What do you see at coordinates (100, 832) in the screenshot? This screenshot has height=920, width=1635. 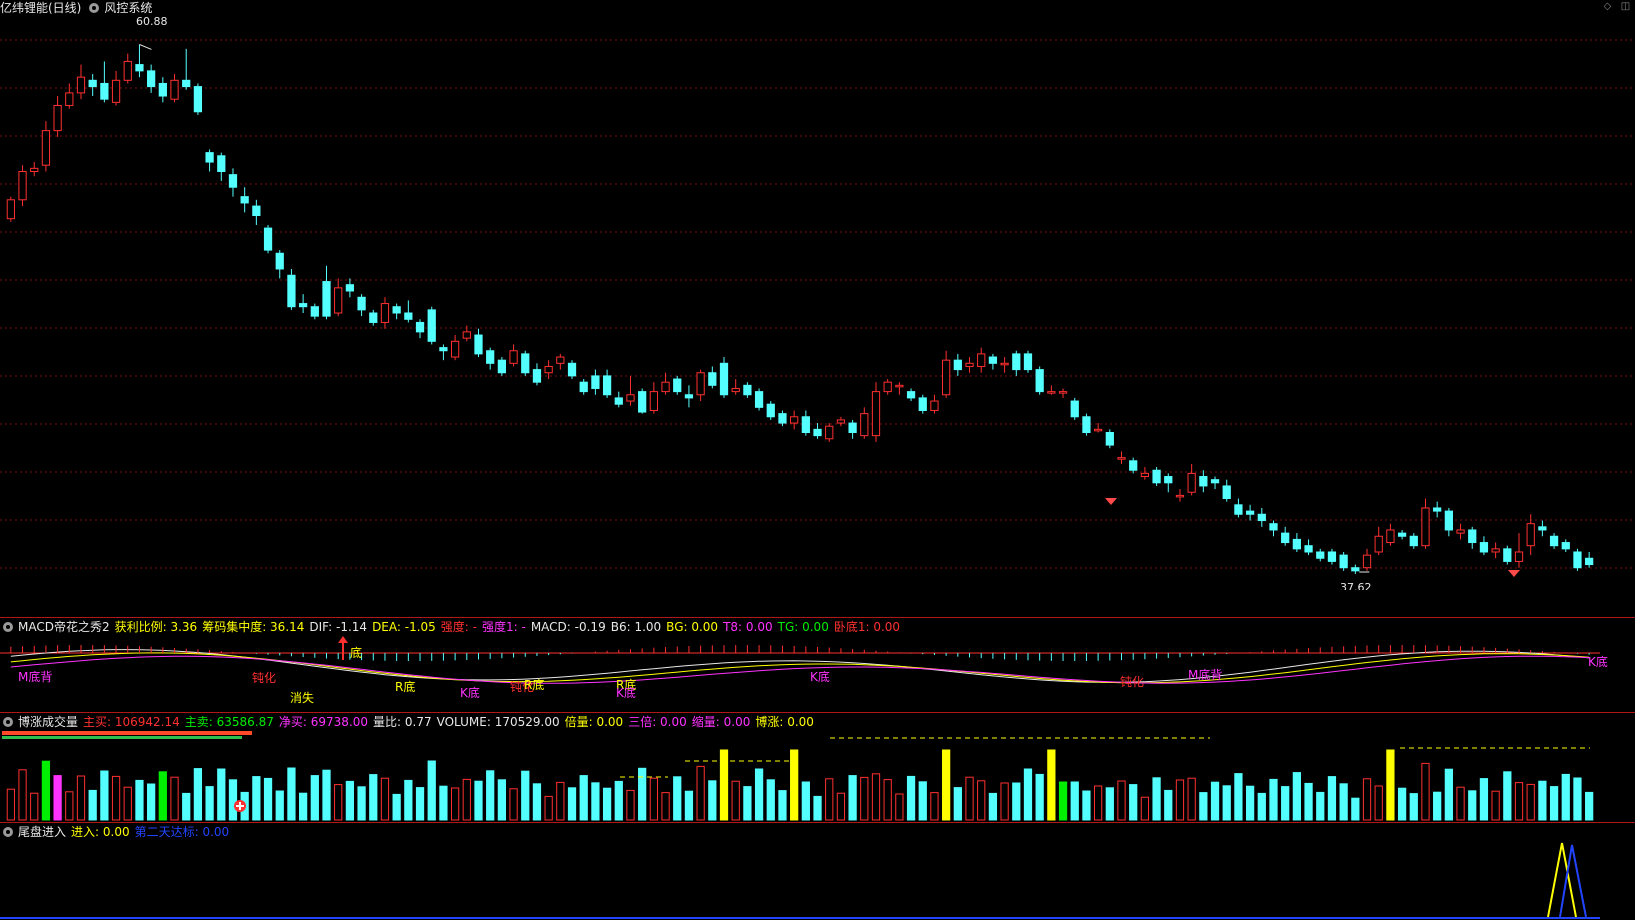 I see `indicator-field: 进入: 0.00` at bounding box center [100, 832].